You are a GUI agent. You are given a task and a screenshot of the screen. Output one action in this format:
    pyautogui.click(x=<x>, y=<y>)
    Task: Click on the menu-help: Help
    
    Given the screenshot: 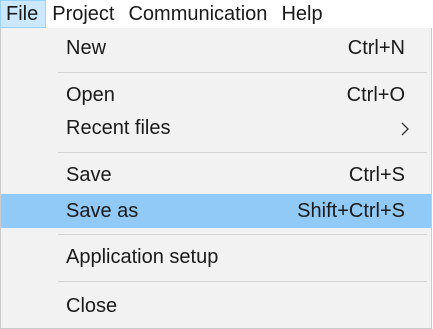 What is the action you would take?
    pyautogui.click(x=302, y=14)
    